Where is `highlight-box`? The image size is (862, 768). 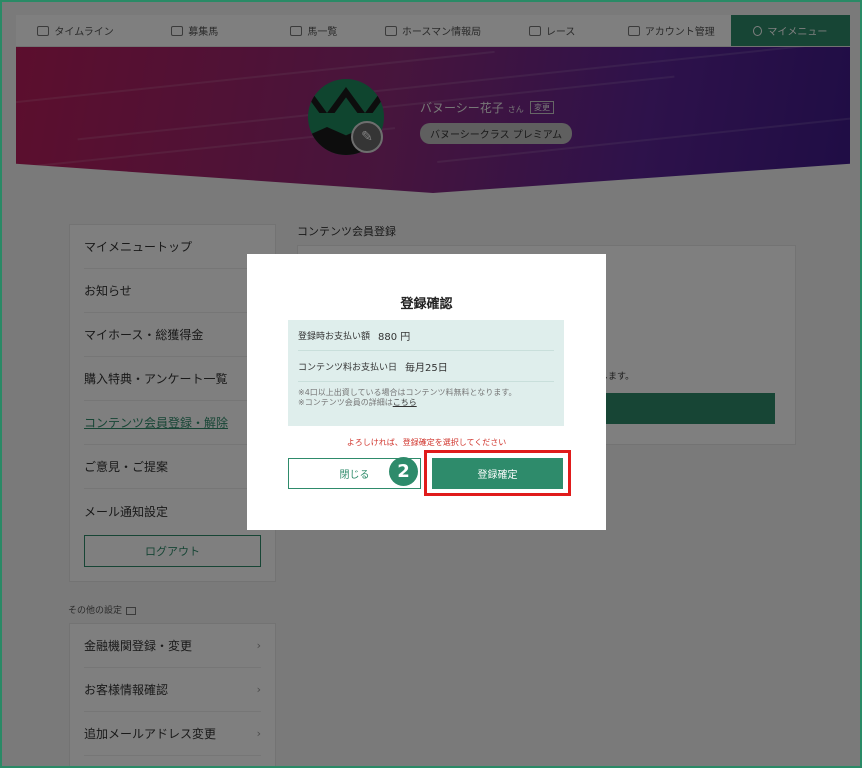
highlight-box is located at coordinates (497, 473).